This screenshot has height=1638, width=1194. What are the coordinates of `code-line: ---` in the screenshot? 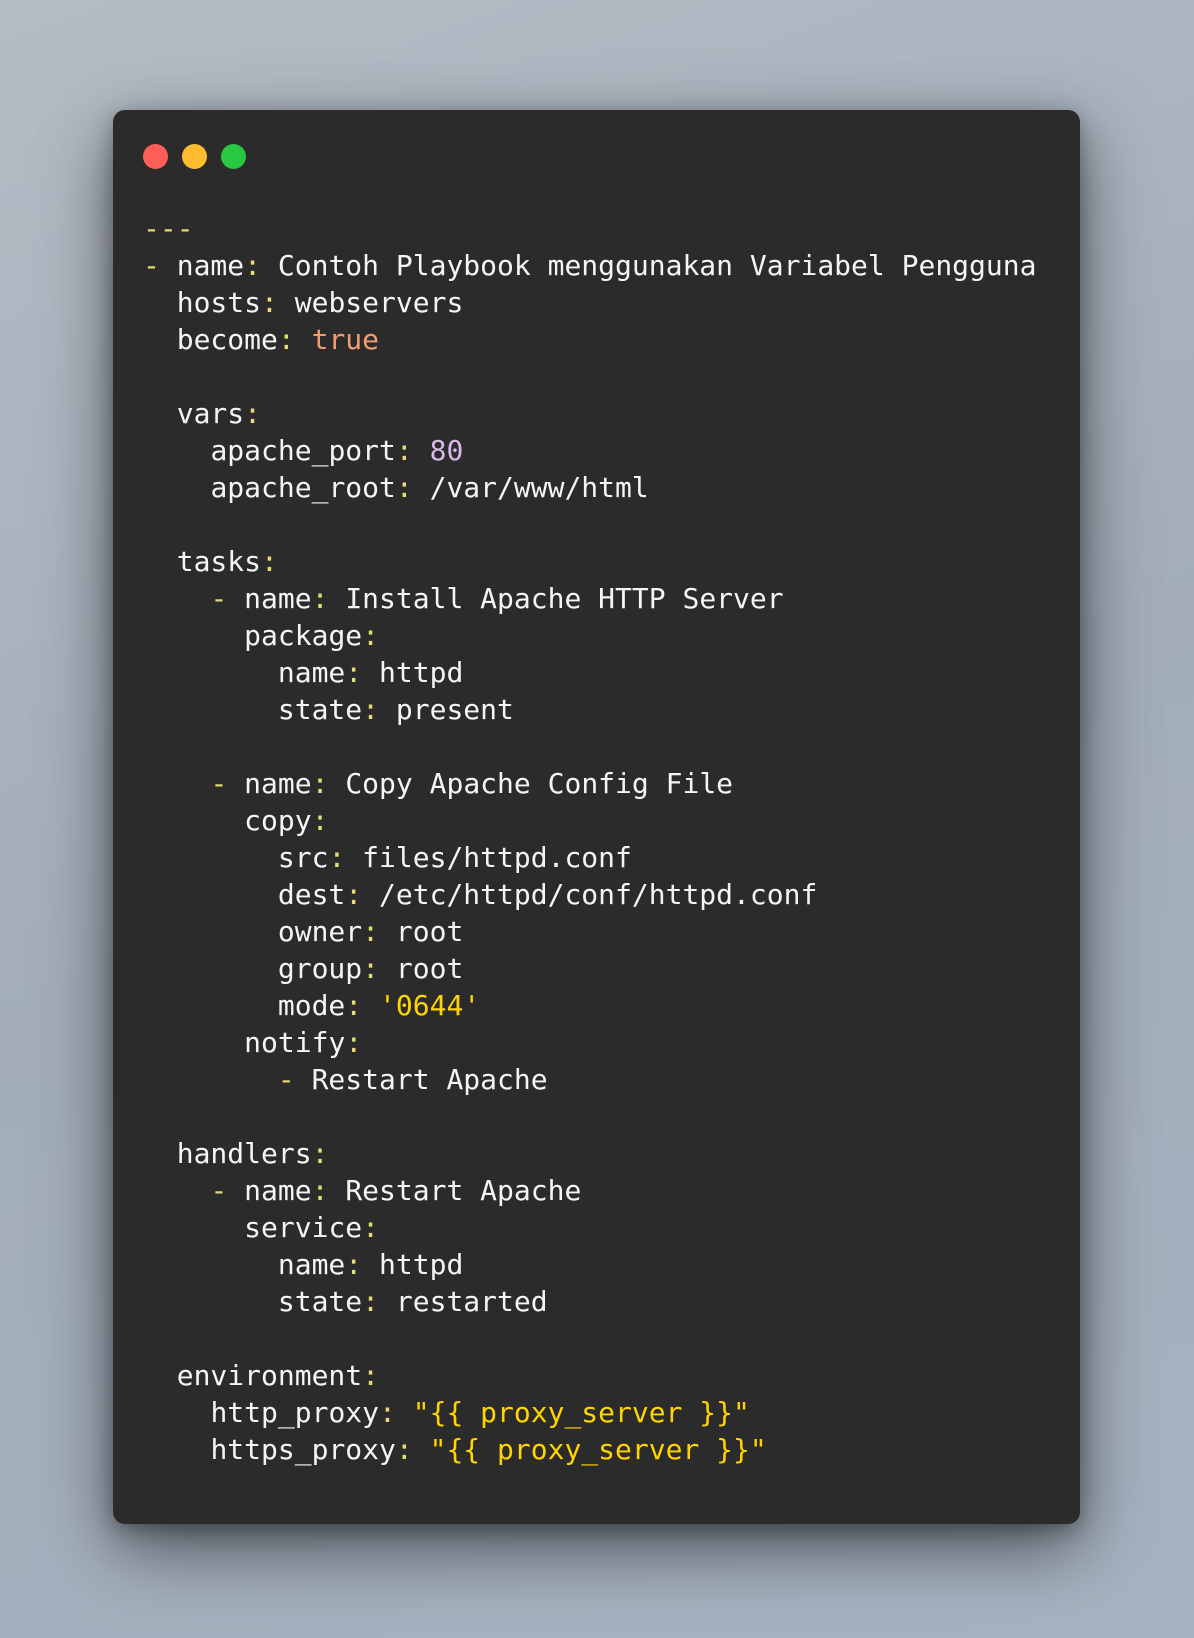 It's located at (168, 228).